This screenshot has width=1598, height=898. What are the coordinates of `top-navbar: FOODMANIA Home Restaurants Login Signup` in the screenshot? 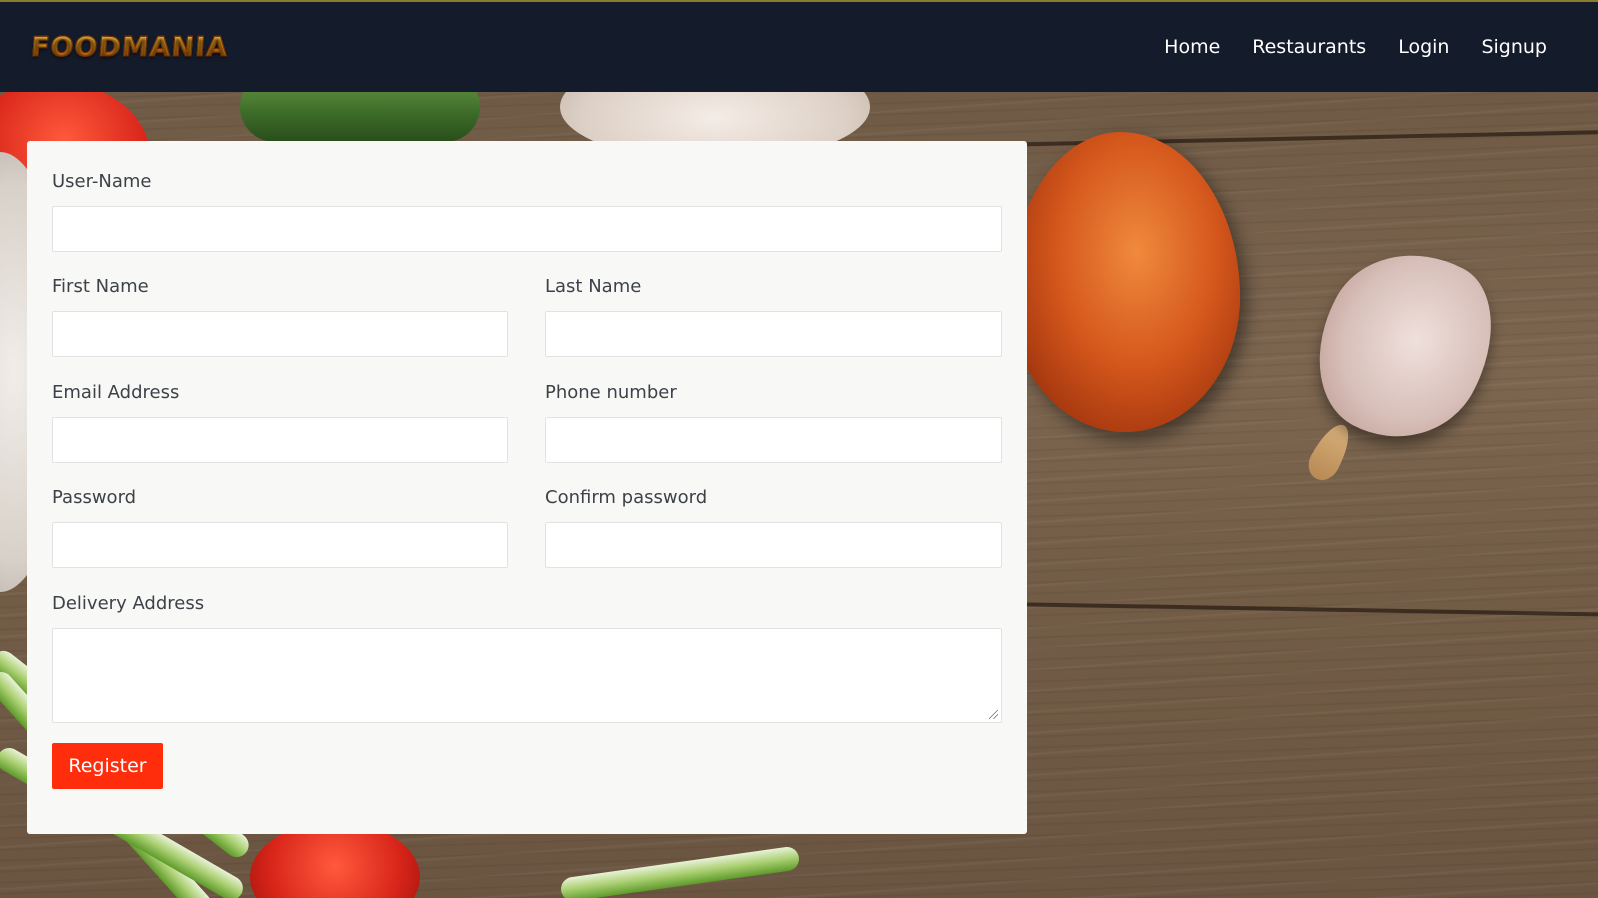 It's located at (799, 46).